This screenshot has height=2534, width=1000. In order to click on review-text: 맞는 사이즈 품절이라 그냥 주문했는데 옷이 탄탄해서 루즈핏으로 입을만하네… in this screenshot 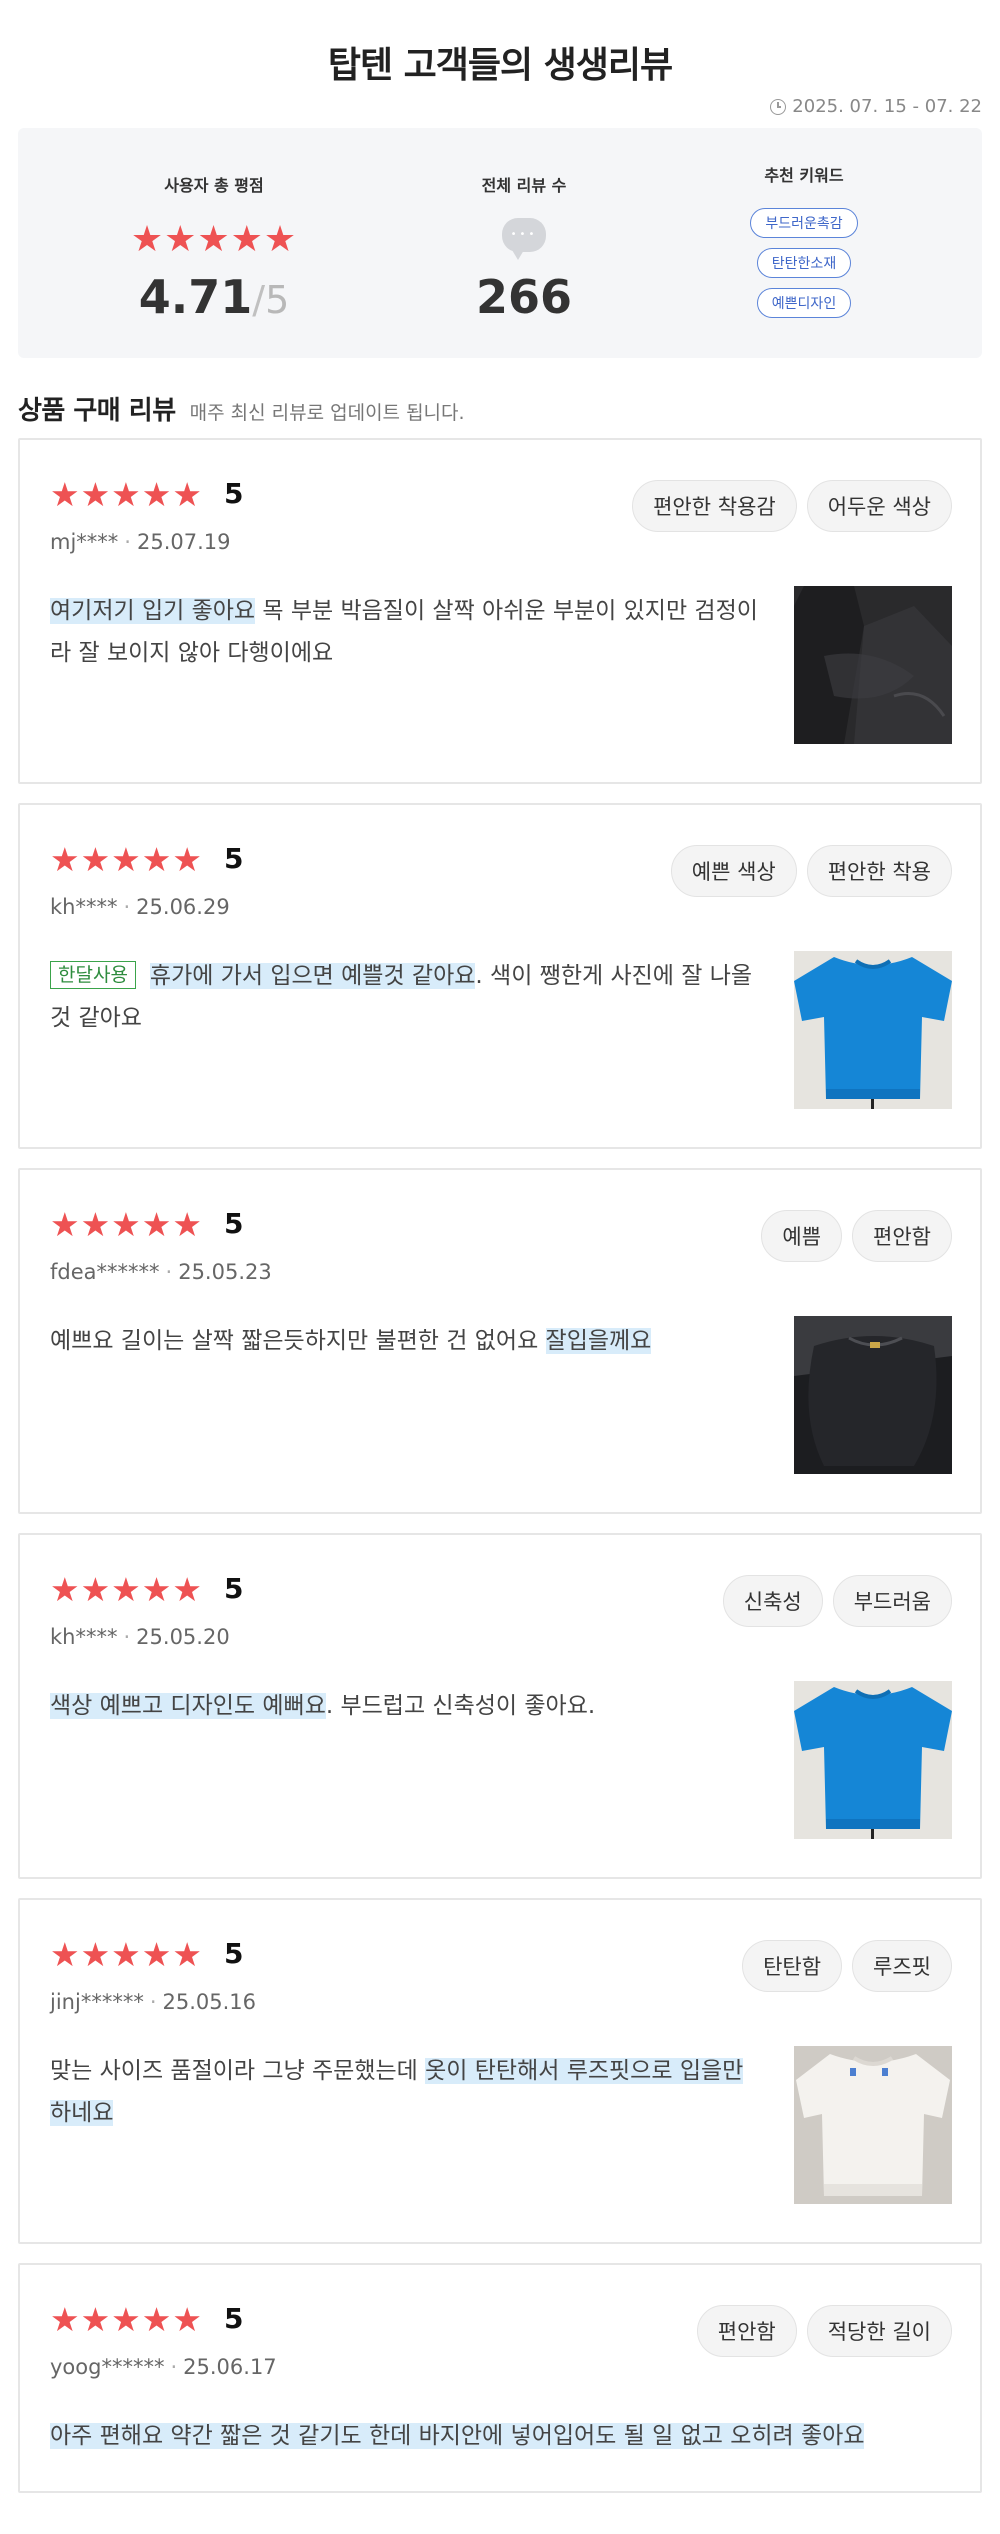, I will do `click(405, 2092)`.